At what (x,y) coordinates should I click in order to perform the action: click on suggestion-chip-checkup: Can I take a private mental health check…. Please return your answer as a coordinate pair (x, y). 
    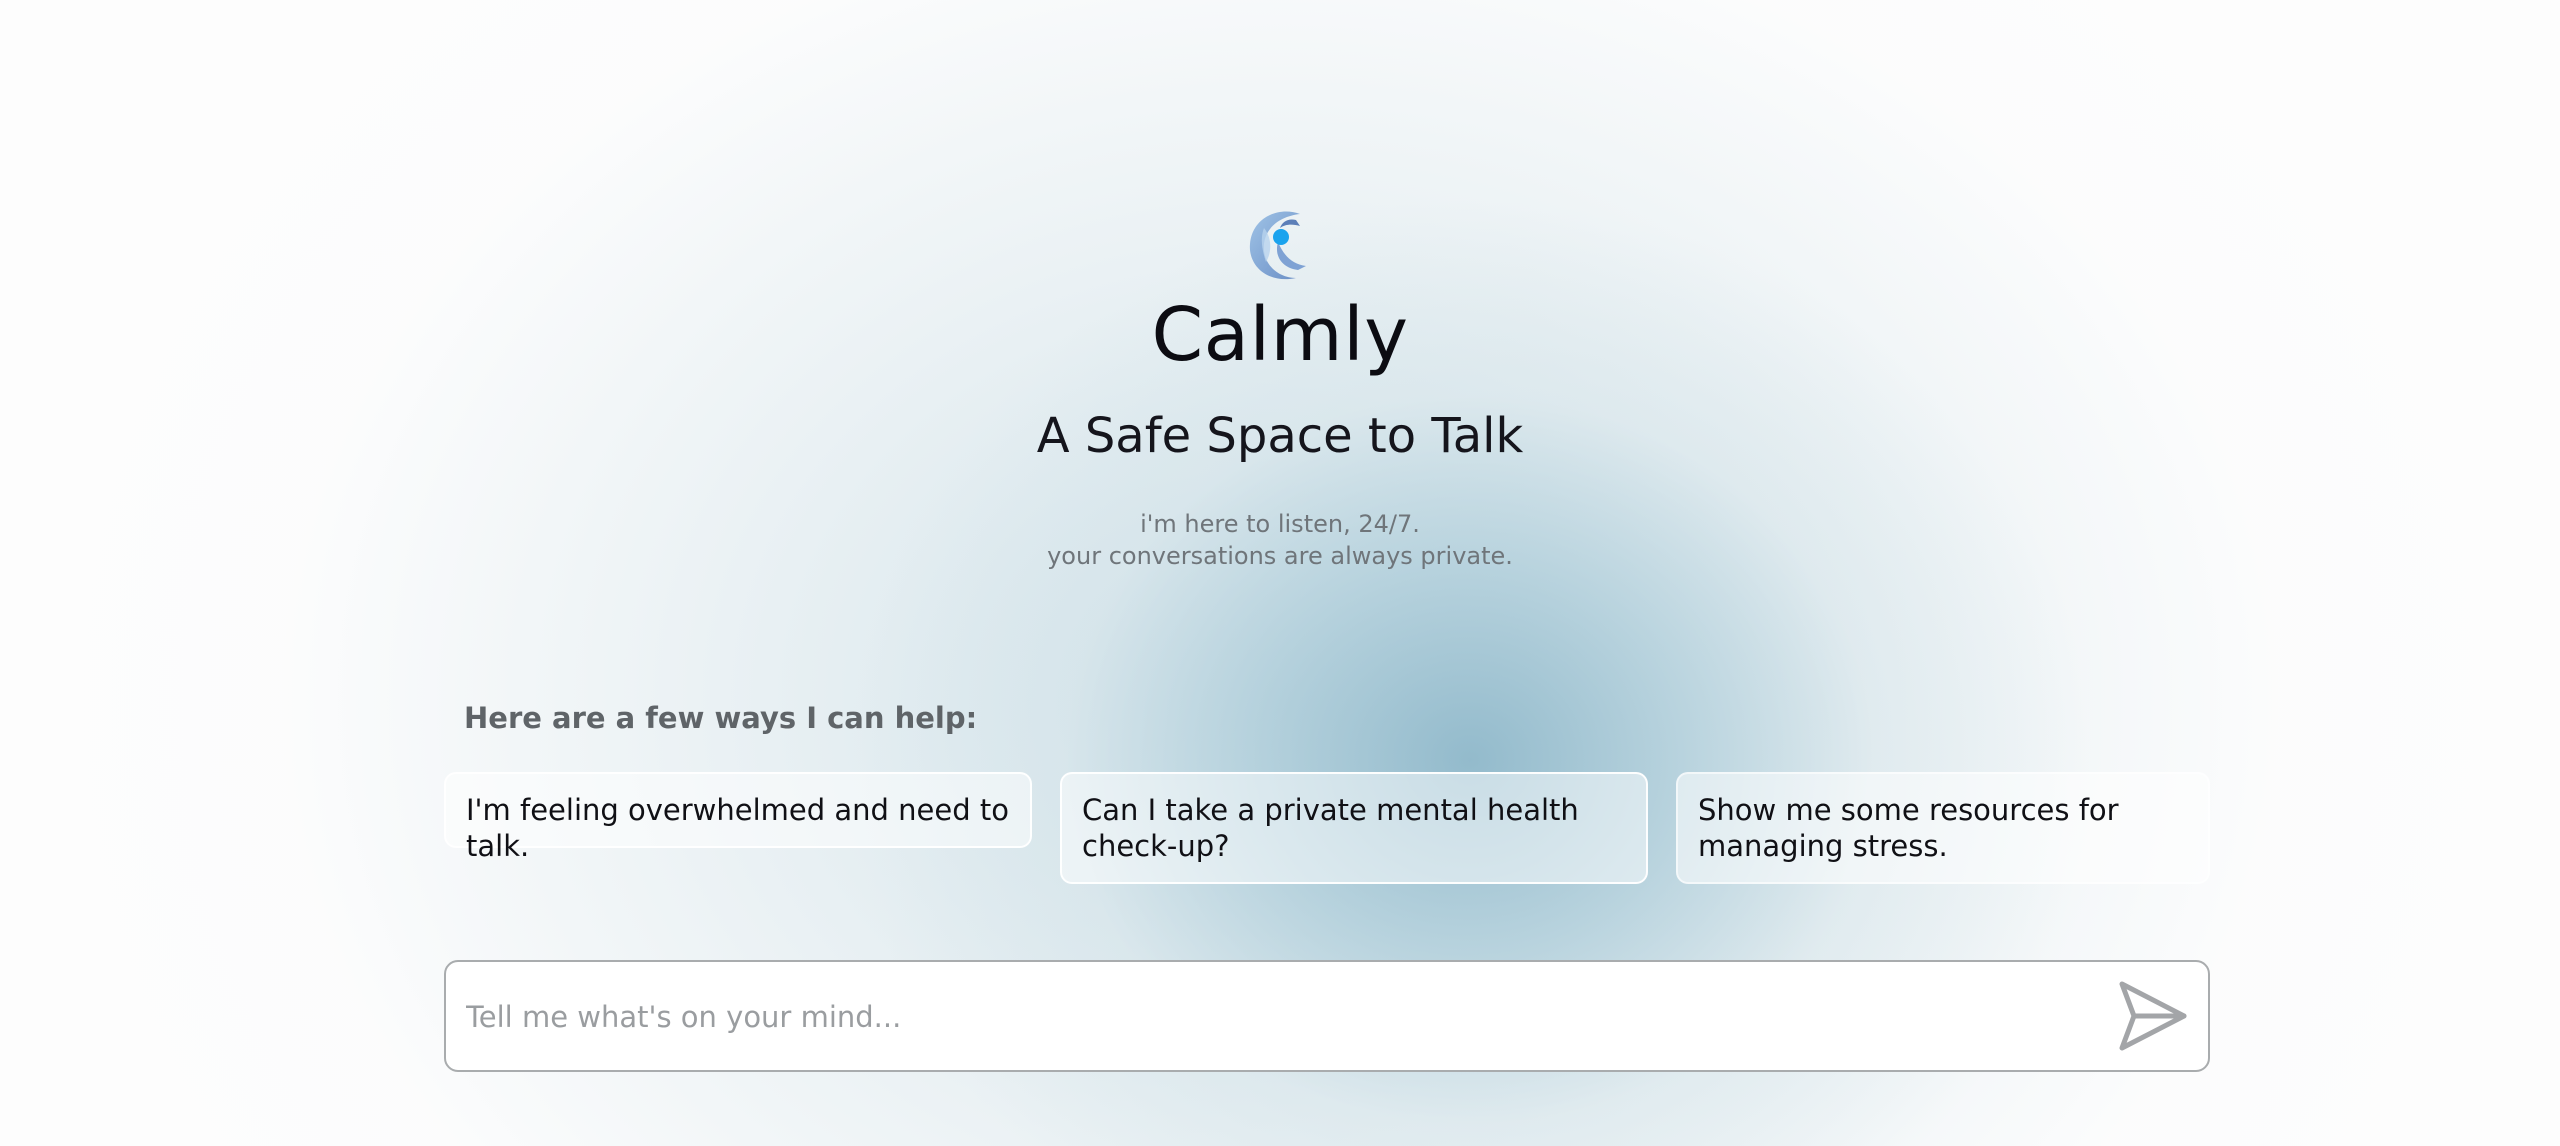
    Looking at the image, I should click on (1354, 828).